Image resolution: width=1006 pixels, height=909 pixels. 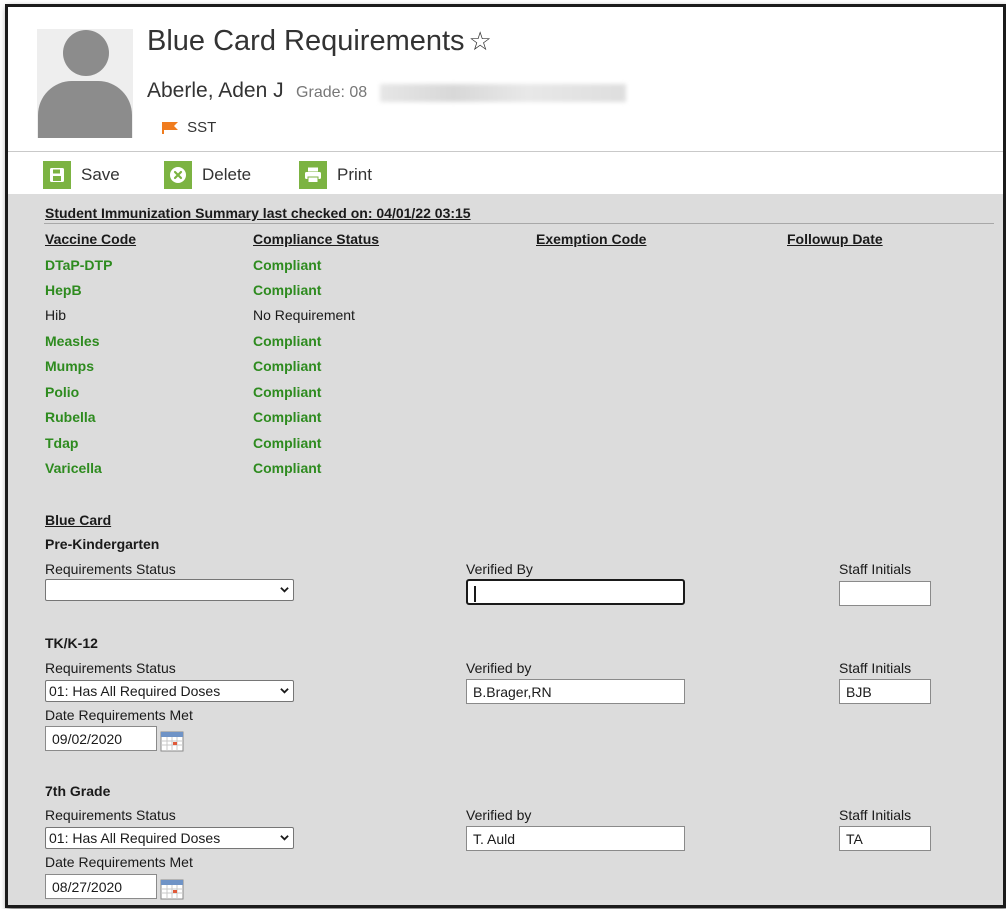 What do you see at coordinates (170, 128) in the screenshot?
I see `flag-icon` at bounding box center [170, 128].